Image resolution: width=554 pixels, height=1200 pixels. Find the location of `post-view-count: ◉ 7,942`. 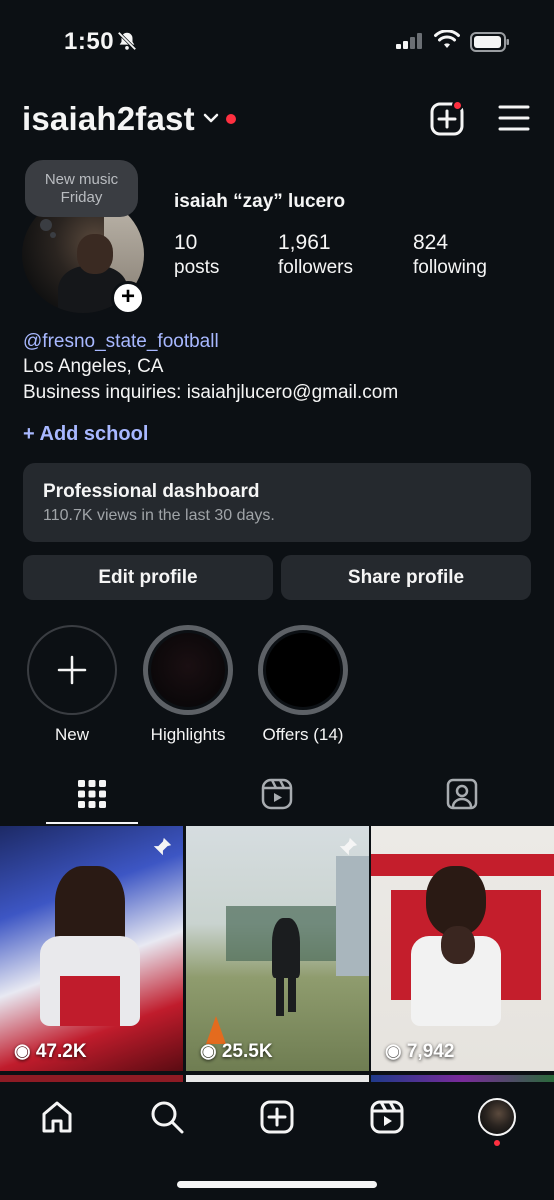

post-view-count: ◉ 7,942 is located at coordinates (420, 1051).